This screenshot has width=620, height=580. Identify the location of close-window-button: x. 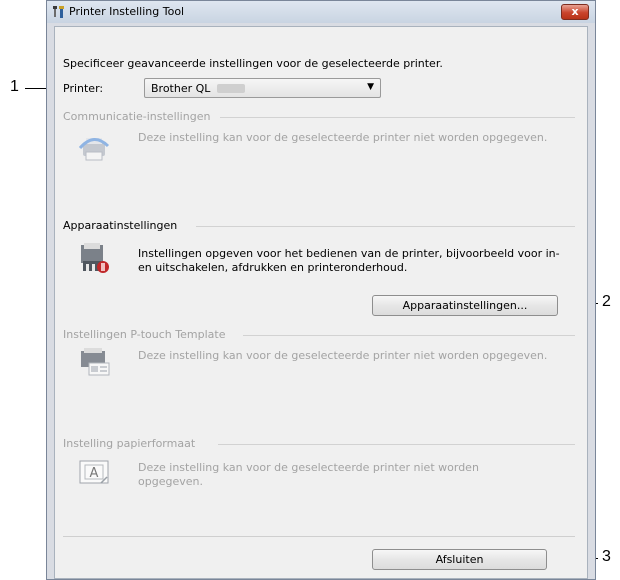
(575, 12).